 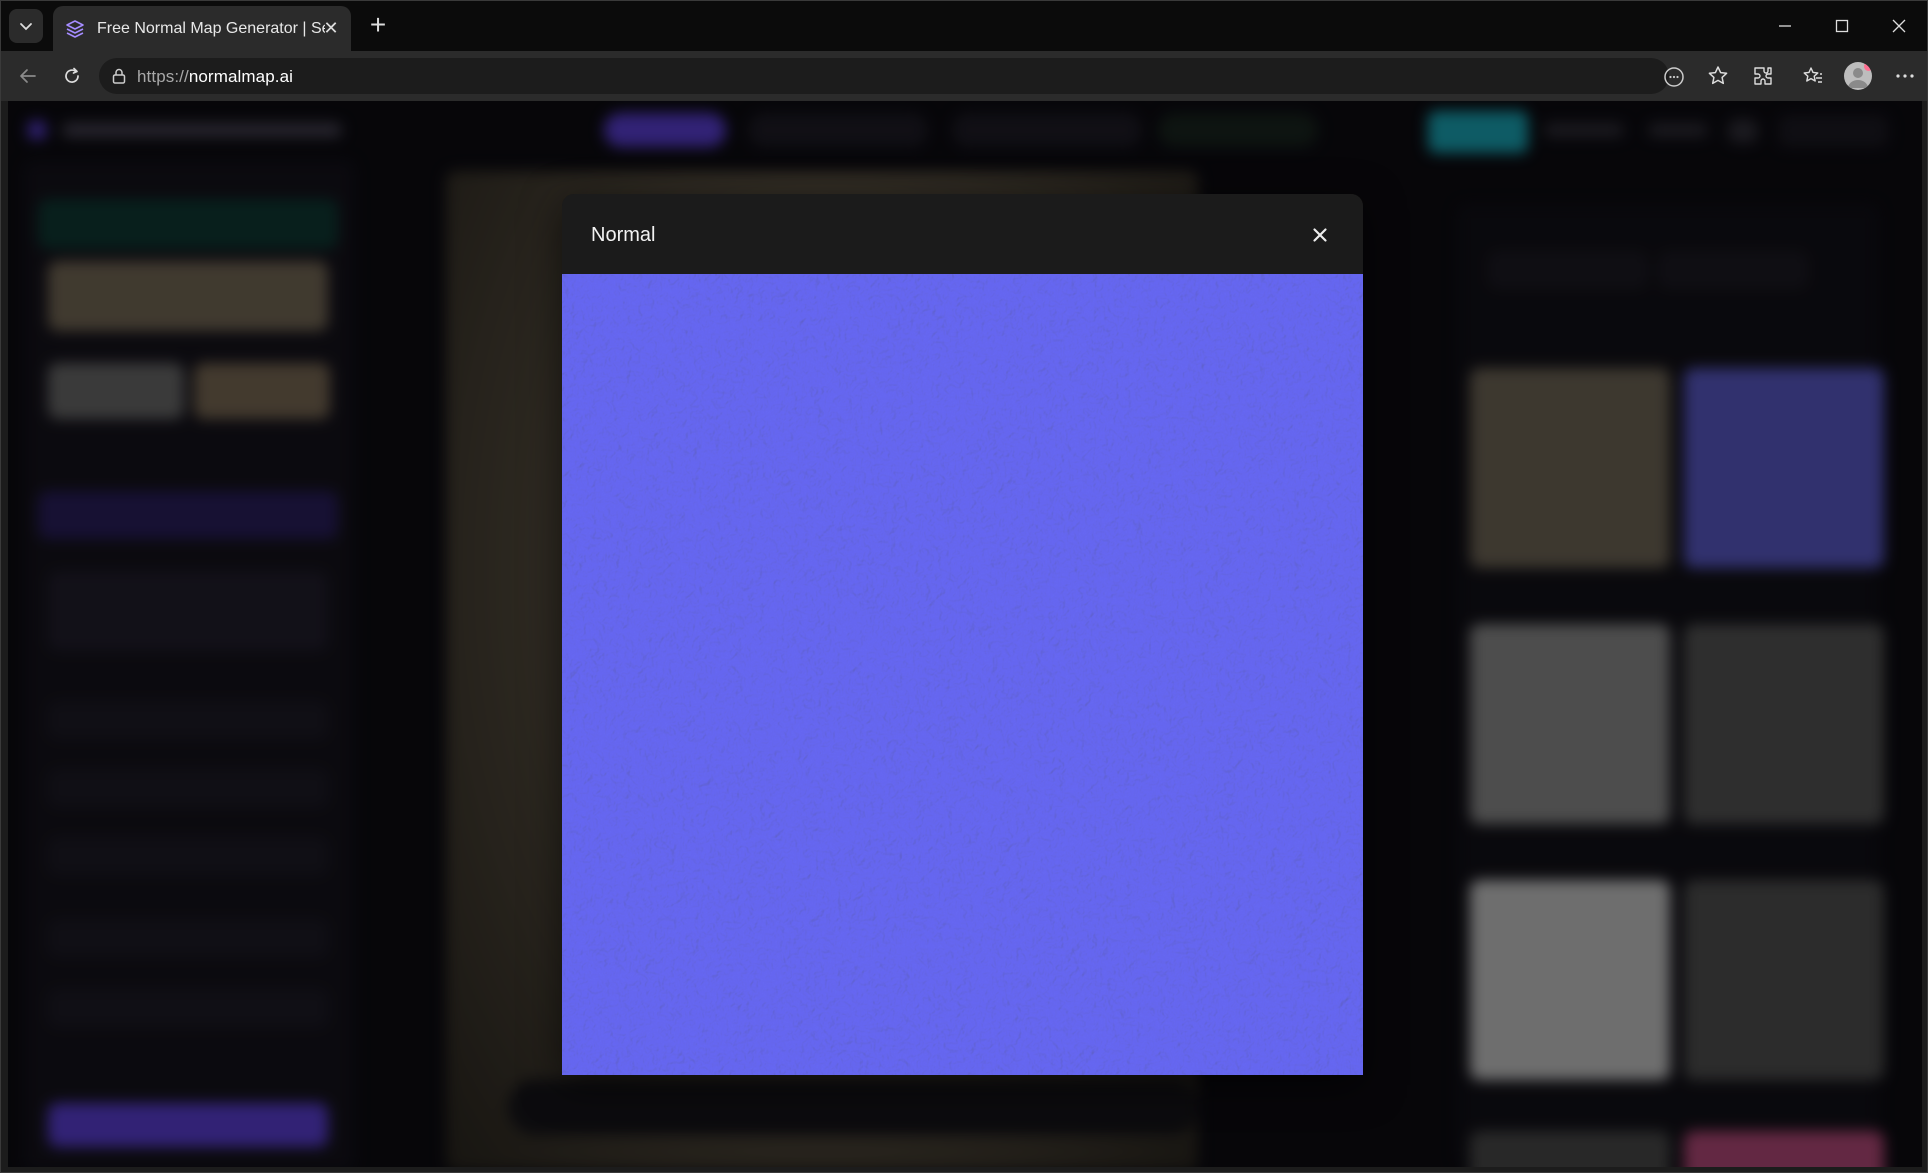 I want to click on reader-icon, so click(x=1674, y=77).